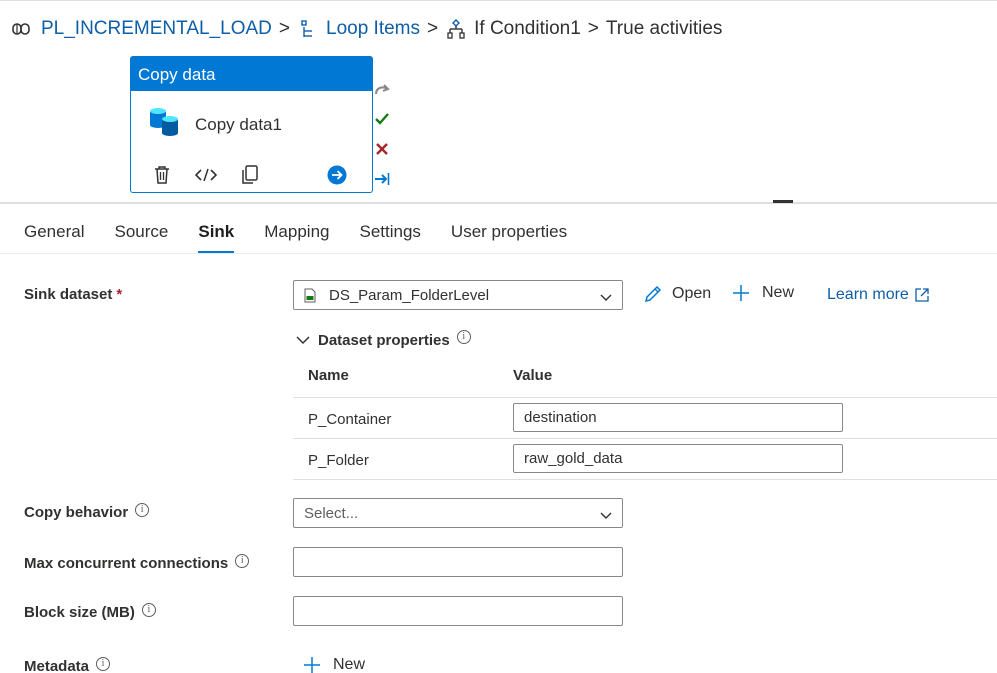 Image resolution: width=997 pixels, height=673 pixels. What do you see at coordinates (349, 664) in the screenshot?
I see `metadata-new-label: New` at bounding box center [349, 664].